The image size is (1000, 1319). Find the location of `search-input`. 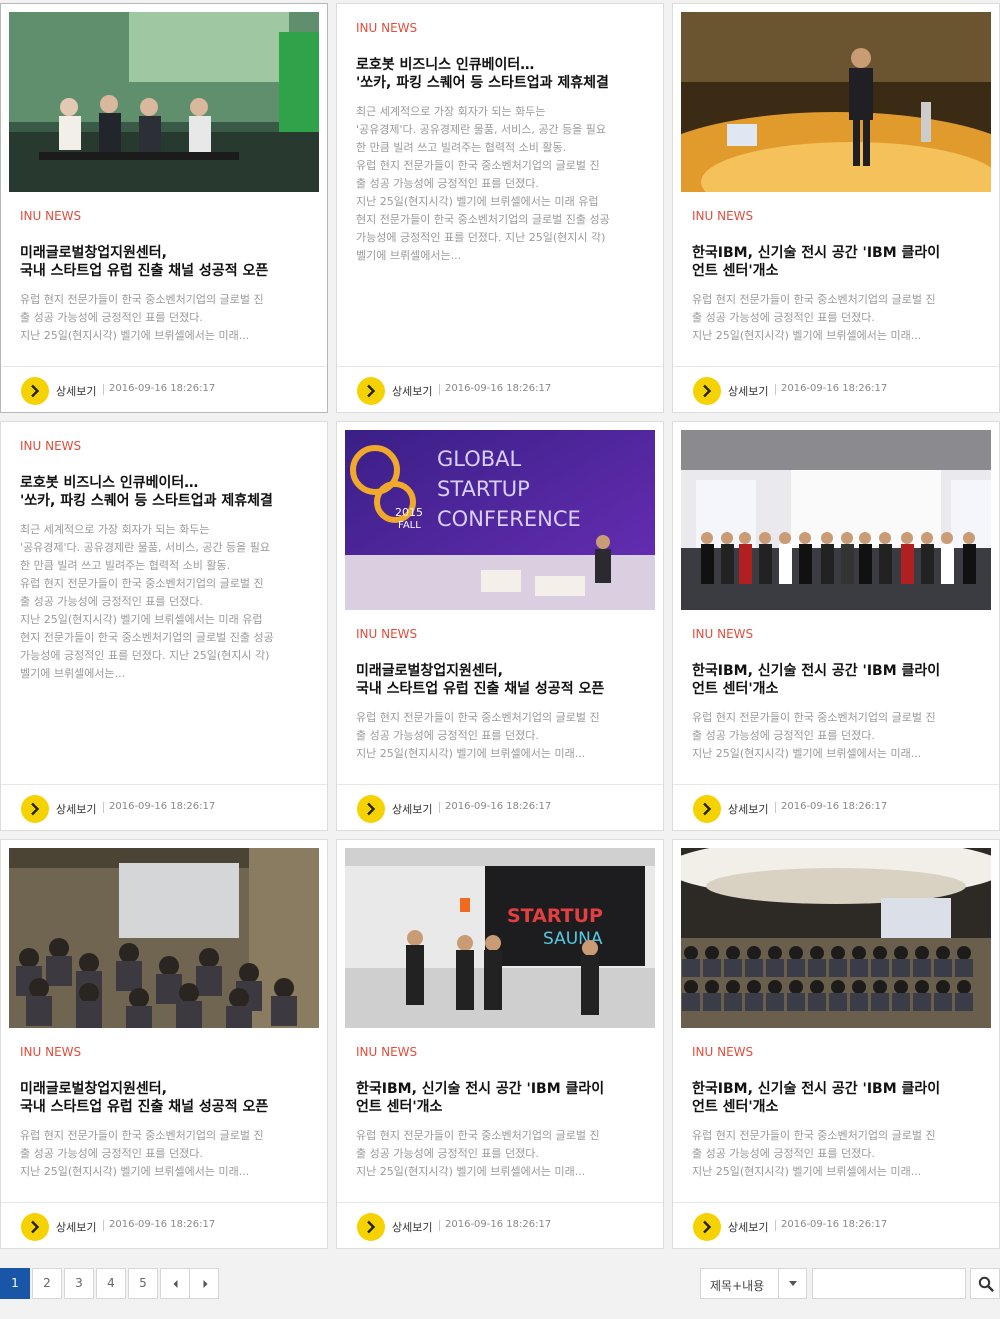

search-input is located at coordinates (889, 1283).